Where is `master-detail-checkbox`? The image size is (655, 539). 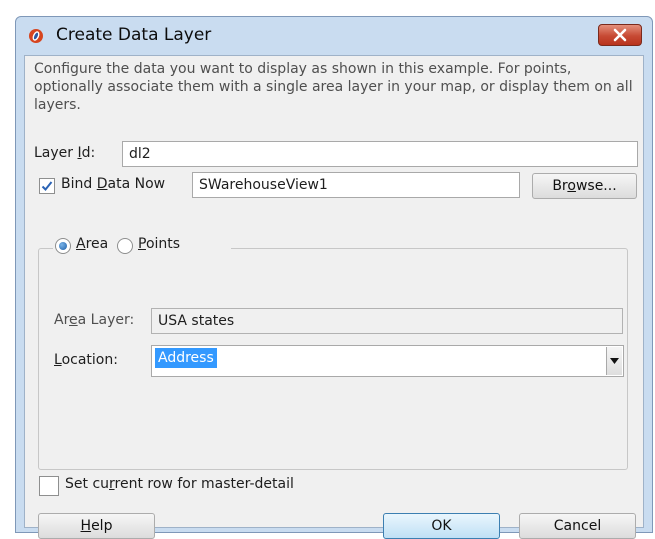
master-detail-checkbox is located at coordinates (49, 486).